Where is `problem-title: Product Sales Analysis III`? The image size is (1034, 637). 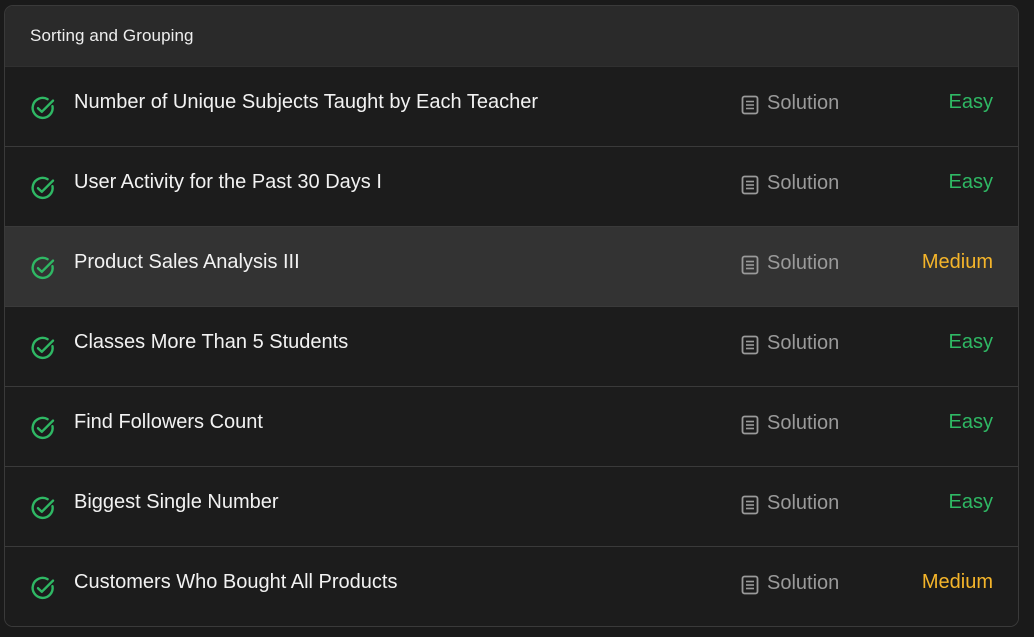 problem-title: Product Sales Analysis III is located at coordinates (187, 262).